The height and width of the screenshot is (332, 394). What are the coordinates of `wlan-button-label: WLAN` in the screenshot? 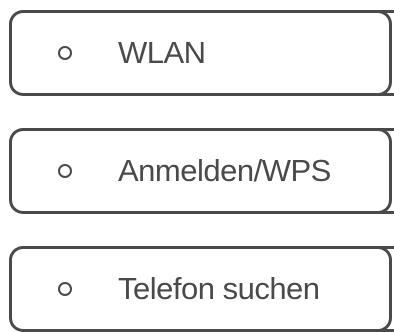 It's located at (162, 52).